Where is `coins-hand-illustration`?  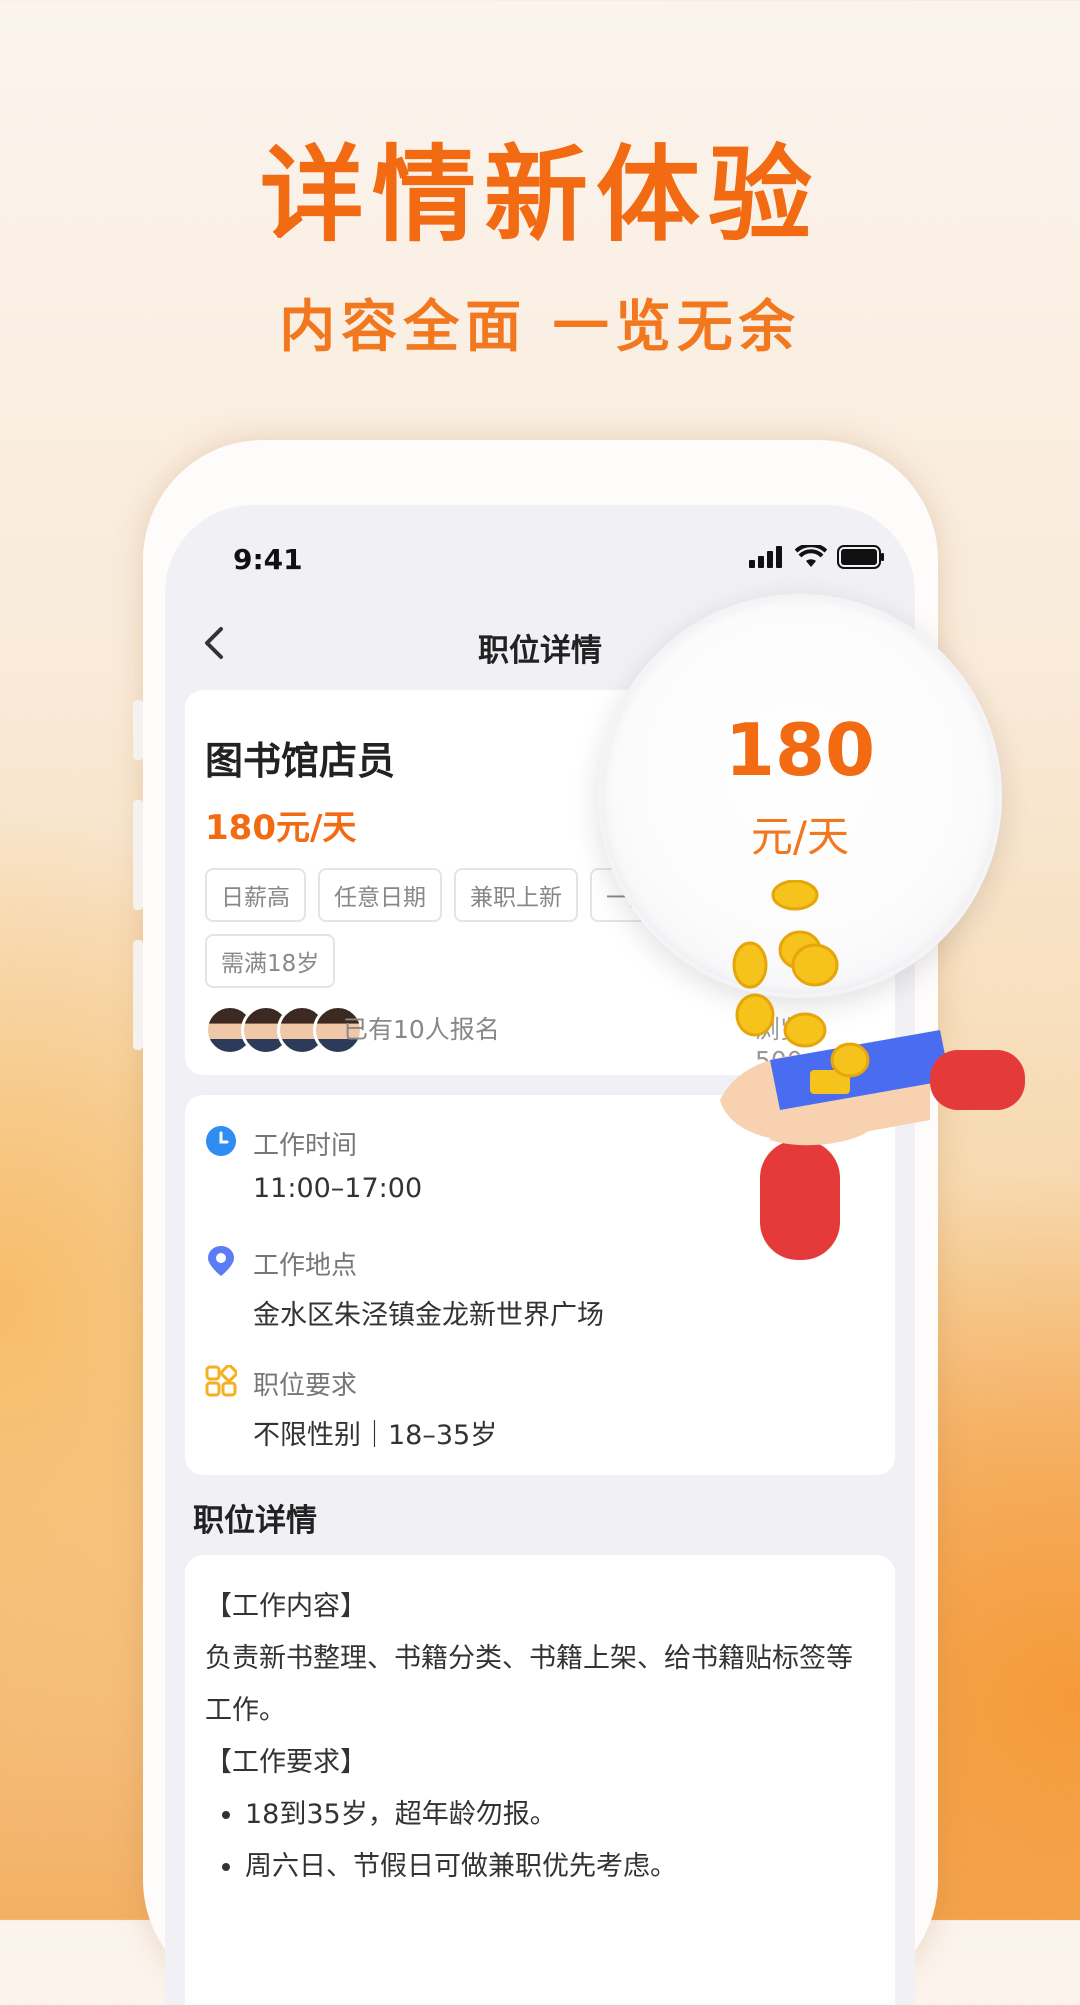 coins-hand-illustration is located at coordinates (872, 1070).